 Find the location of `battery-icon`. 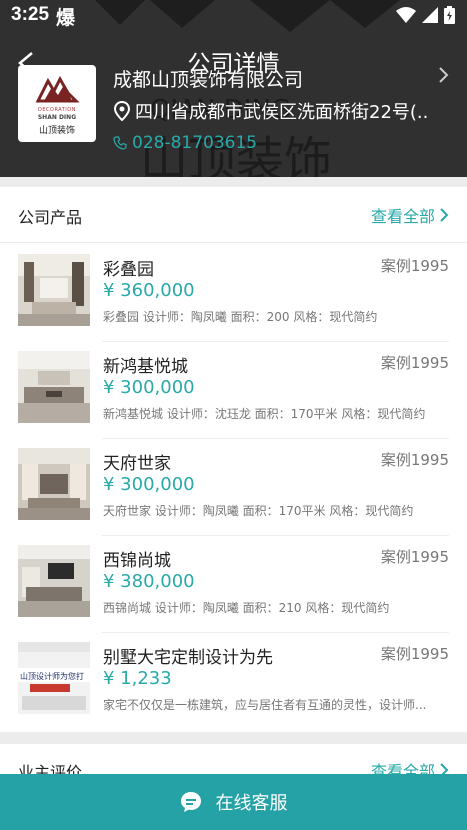

battery-icon is located at coordinates (449, 15).